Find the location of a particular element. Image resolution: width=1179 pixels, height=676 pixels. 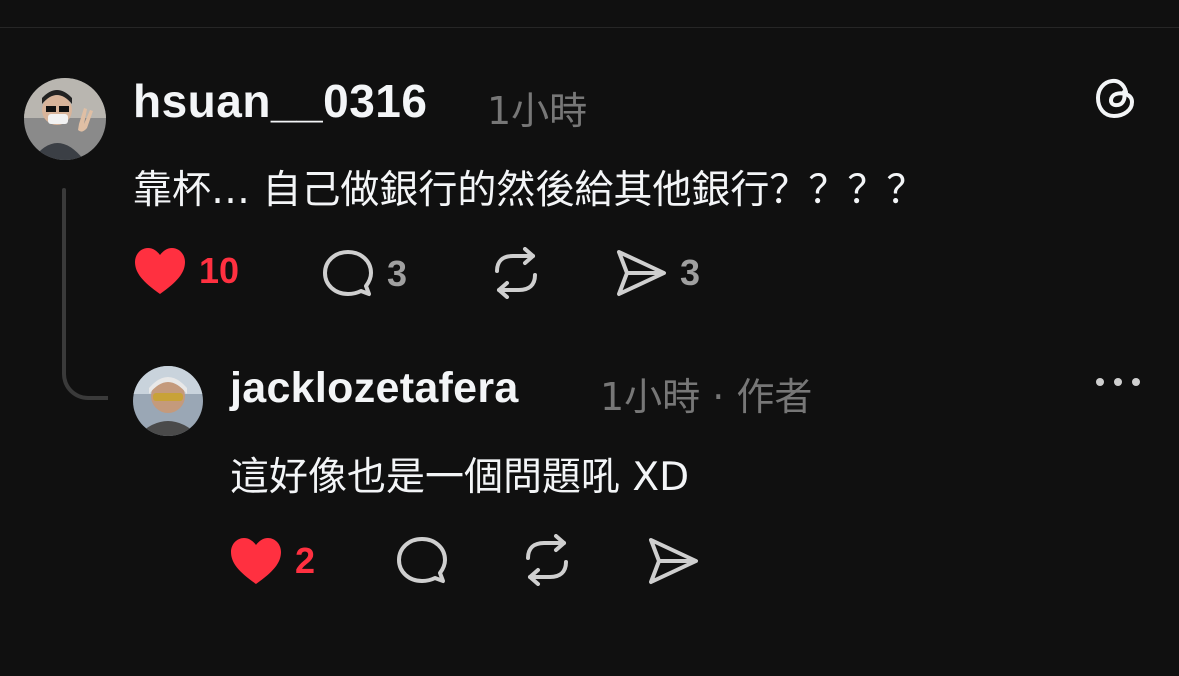

comment-count: 3 is located at coordinates (397, 273).